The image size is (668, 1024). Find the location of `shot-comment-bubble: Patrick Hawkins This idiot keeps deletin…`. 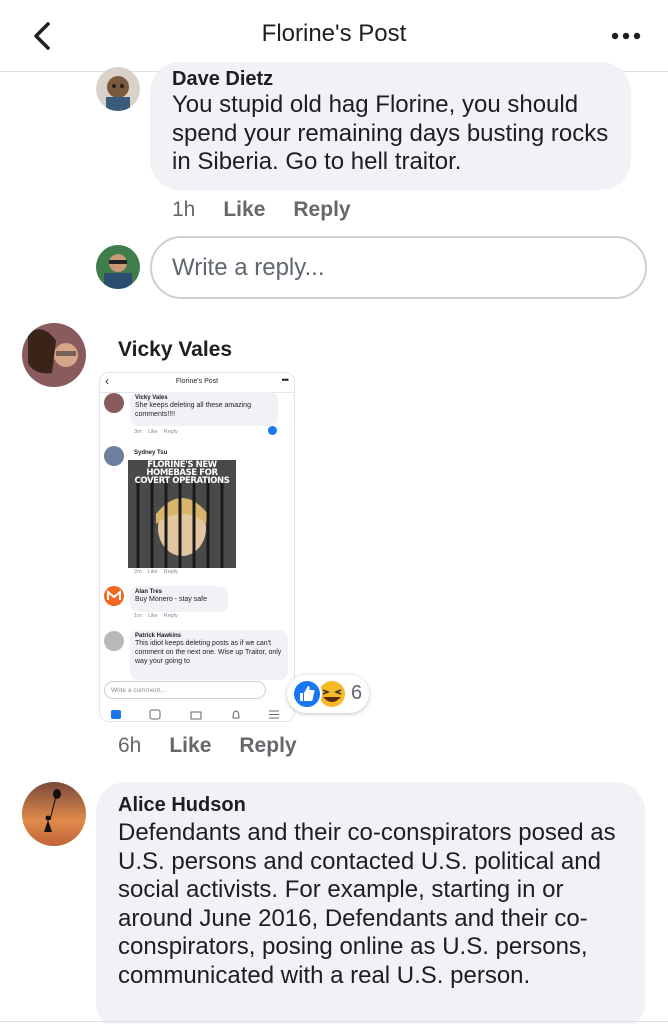

shot-comment-bubble: Patrick Hawkins This idiot keeps deletin… is located at coordinates (209, 655).